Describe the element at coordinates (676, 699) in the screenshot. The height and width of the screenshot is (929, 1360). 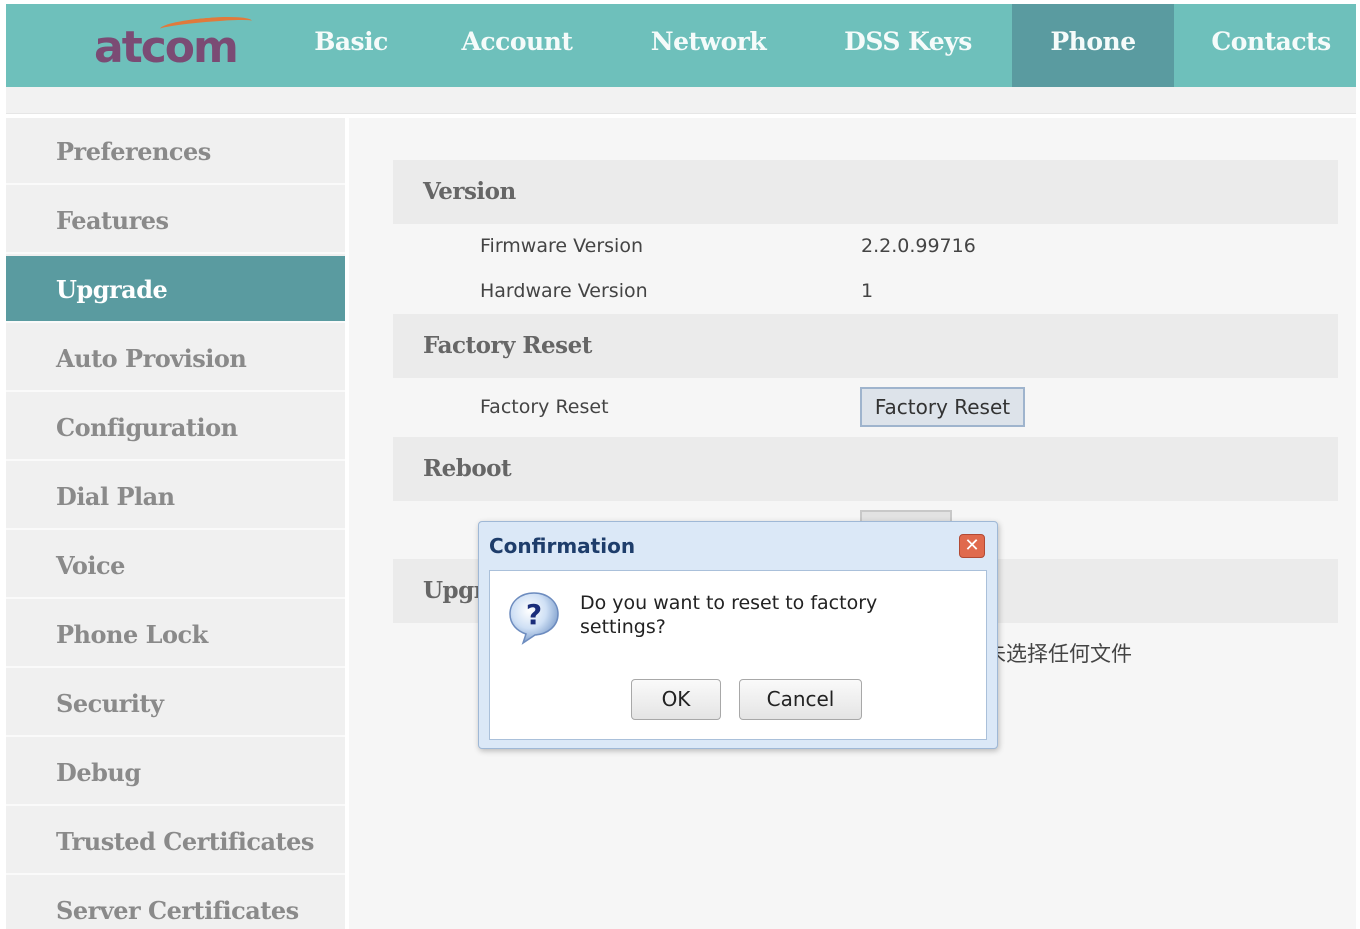
I see `ok-button: OK` at that location.